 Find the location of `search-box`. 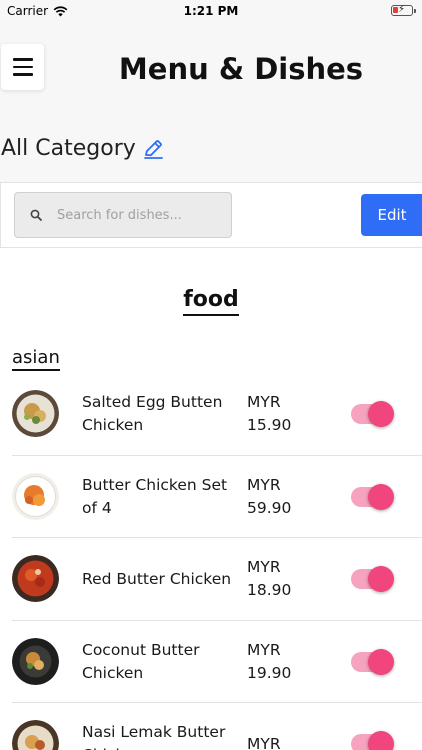

search-box is located at coordinates (123, 215).